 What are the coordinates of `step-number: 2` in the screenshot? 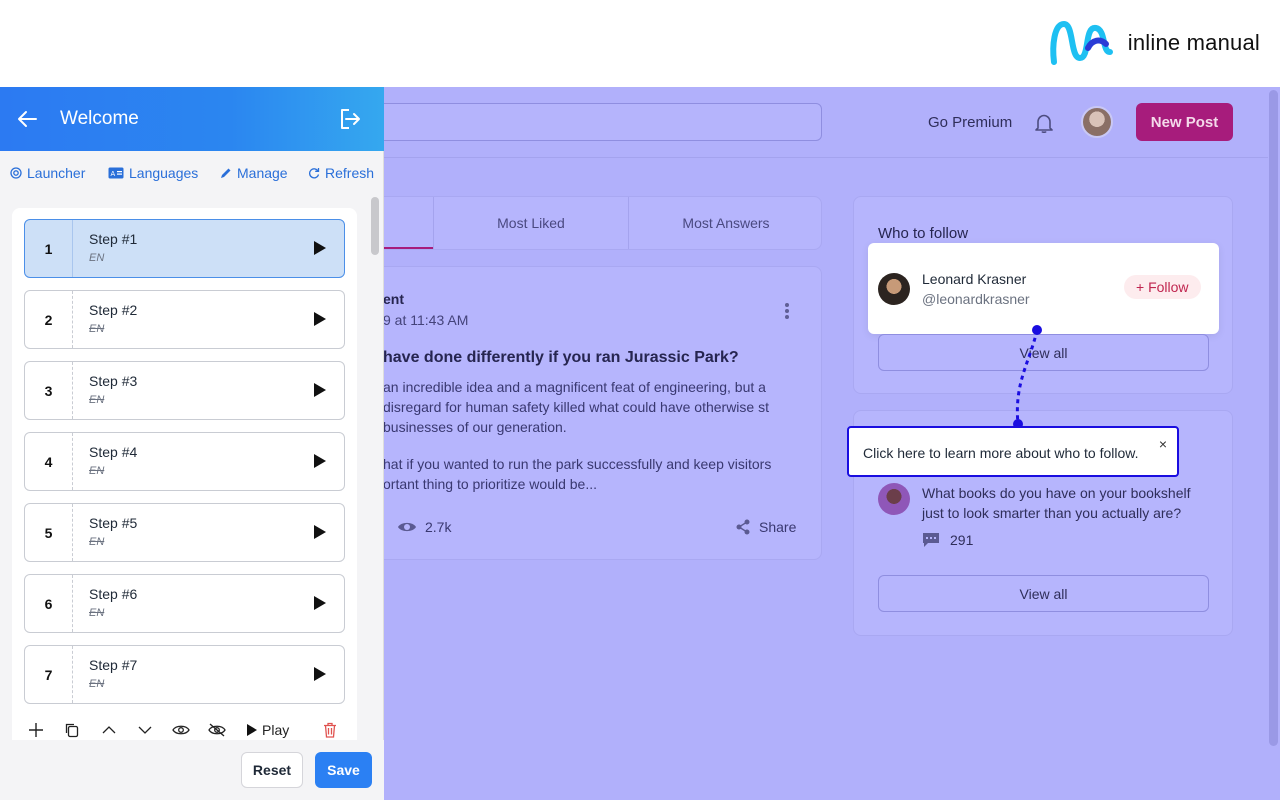 It's located at (49, 319).